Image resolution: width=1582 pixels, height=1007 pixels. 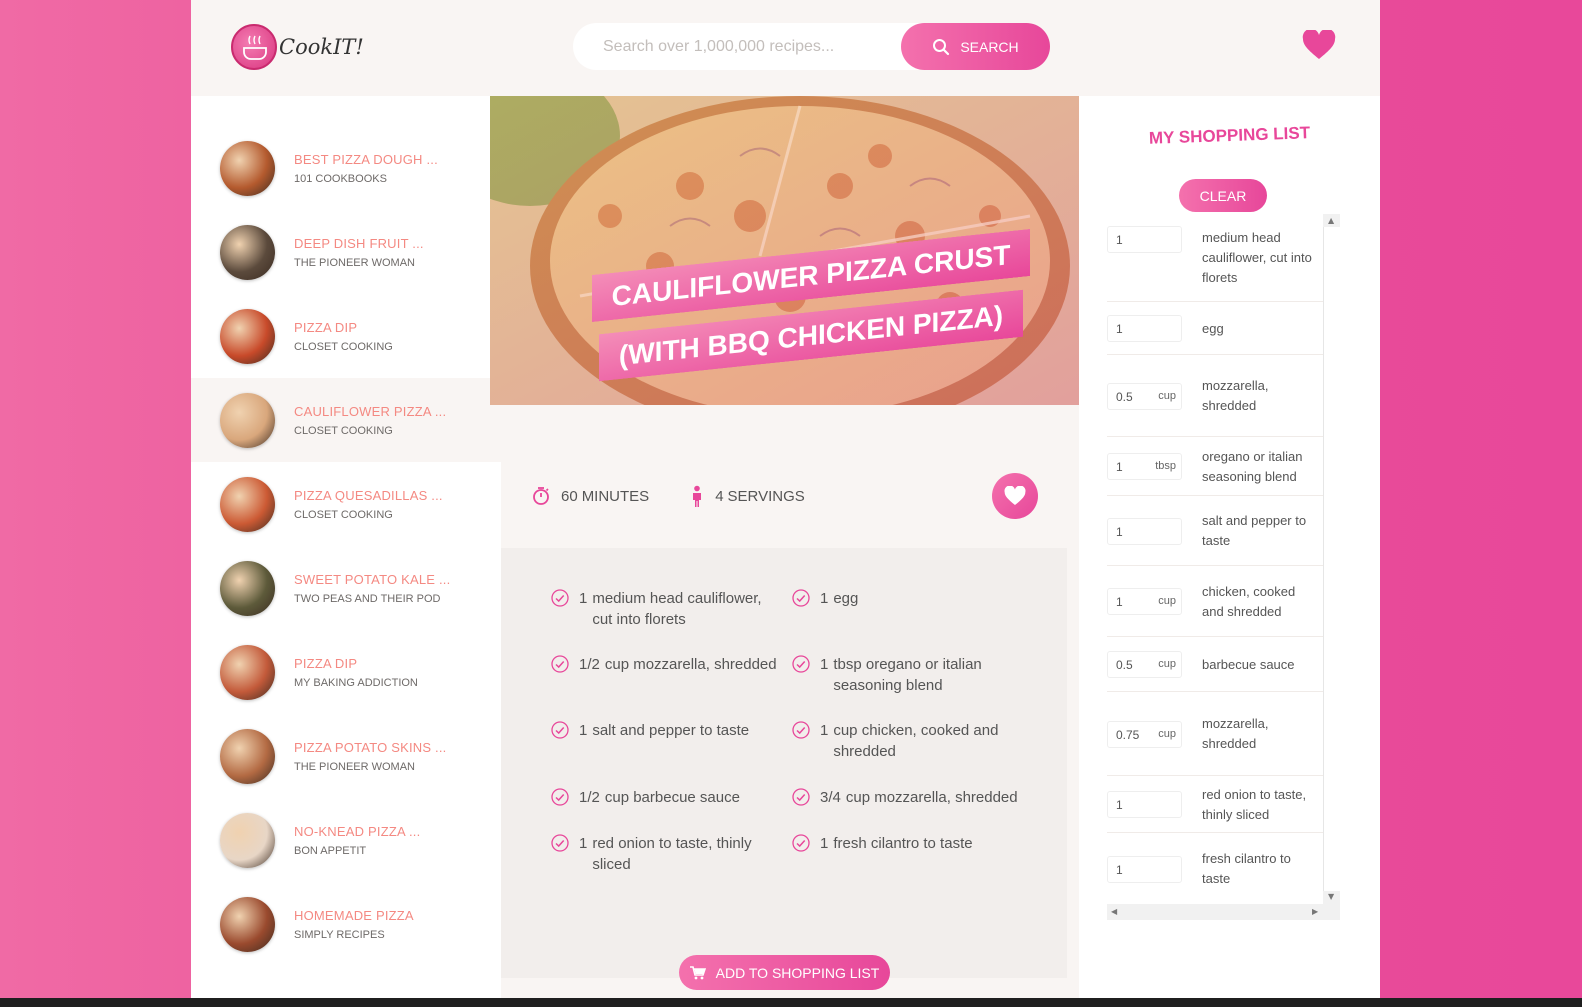 I want to click on shopping-item: 0.75 cup mozzarella, shredded, so click(x=1215, y=734).